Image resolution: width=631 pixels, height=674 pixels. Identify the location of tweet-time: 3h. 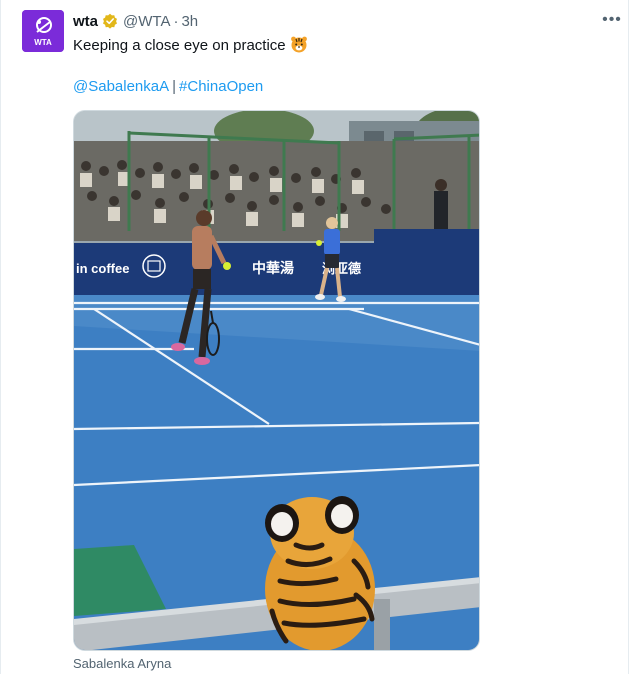
(189, 21).